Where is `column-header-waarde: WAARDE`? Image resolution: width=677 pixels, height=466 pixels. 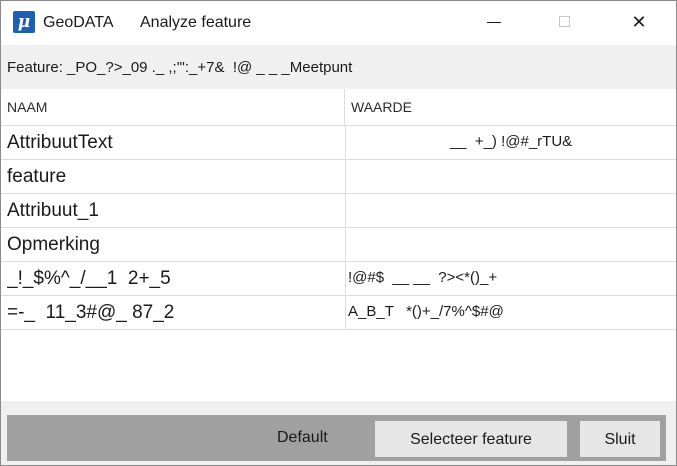
column-header-waarde: WAARDE is located at coordinates (381, 107).